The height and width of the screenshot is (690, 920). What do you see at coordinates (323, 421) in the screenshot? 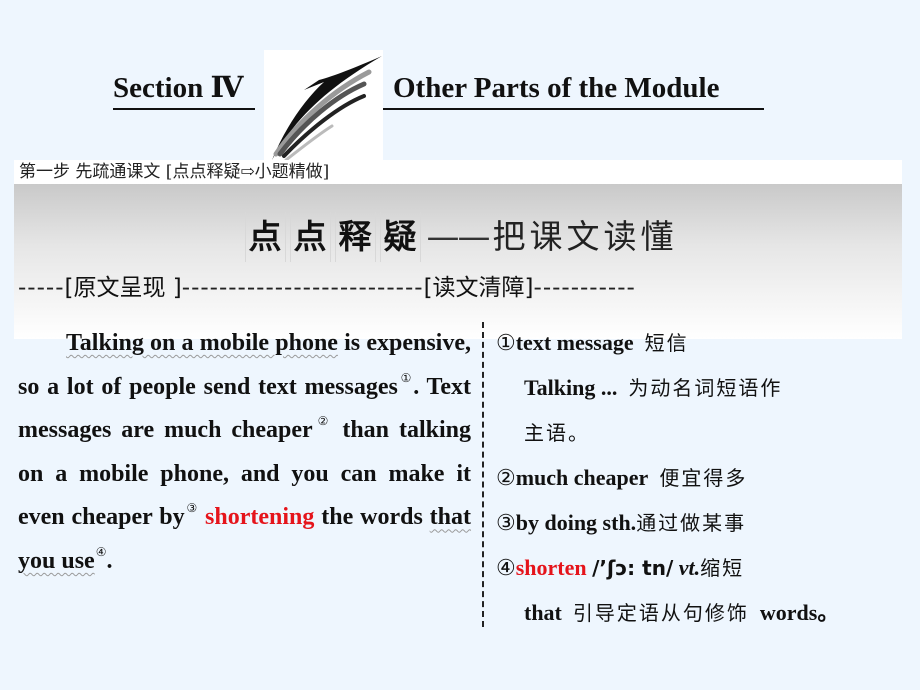
I see `note-marker-2: ②` at bounding box center [323, 421].